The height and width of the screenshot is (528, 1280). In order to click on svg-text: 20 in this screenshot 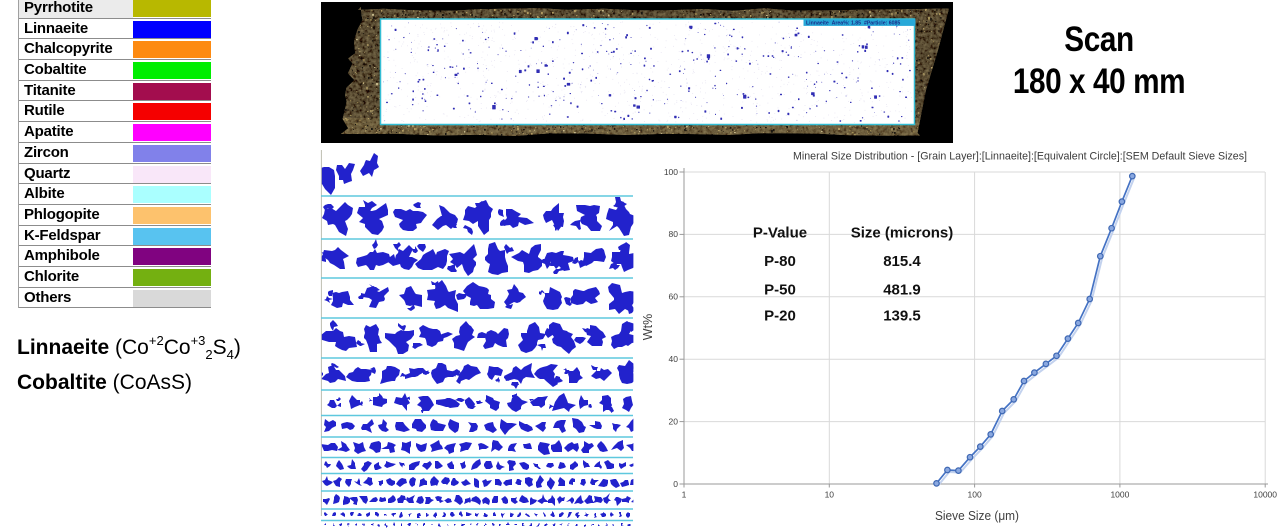, I will do `click(674, 421)`.